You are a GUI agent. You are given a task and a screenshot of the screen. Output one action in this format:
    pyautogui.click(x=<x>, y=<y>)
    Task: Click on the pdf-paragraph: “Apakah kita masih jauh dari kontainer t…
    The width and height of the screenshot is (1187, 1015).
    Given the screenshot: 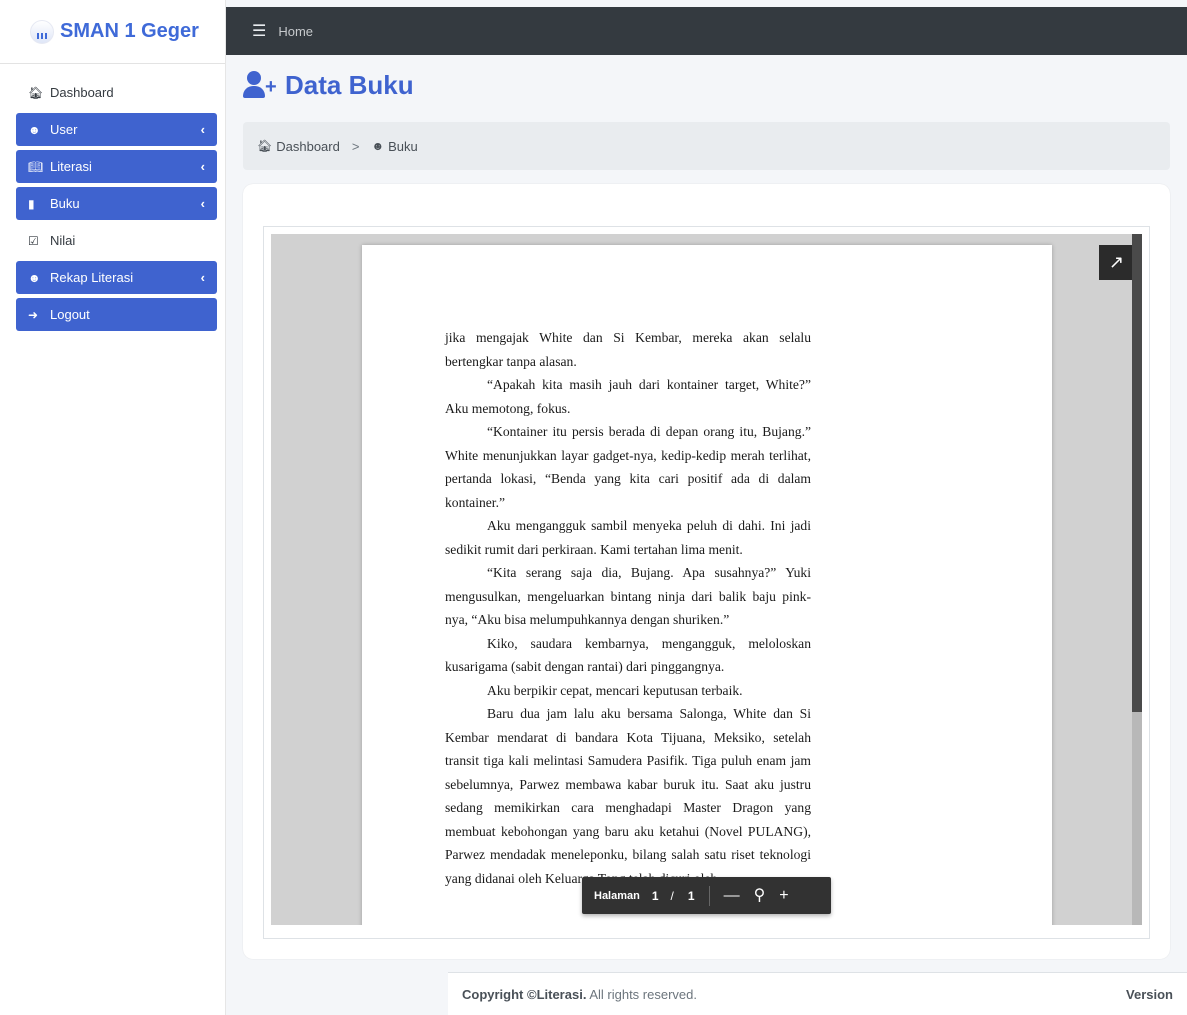 What is the action you would take?
    pyautogui.click(x=628, y=396)
    